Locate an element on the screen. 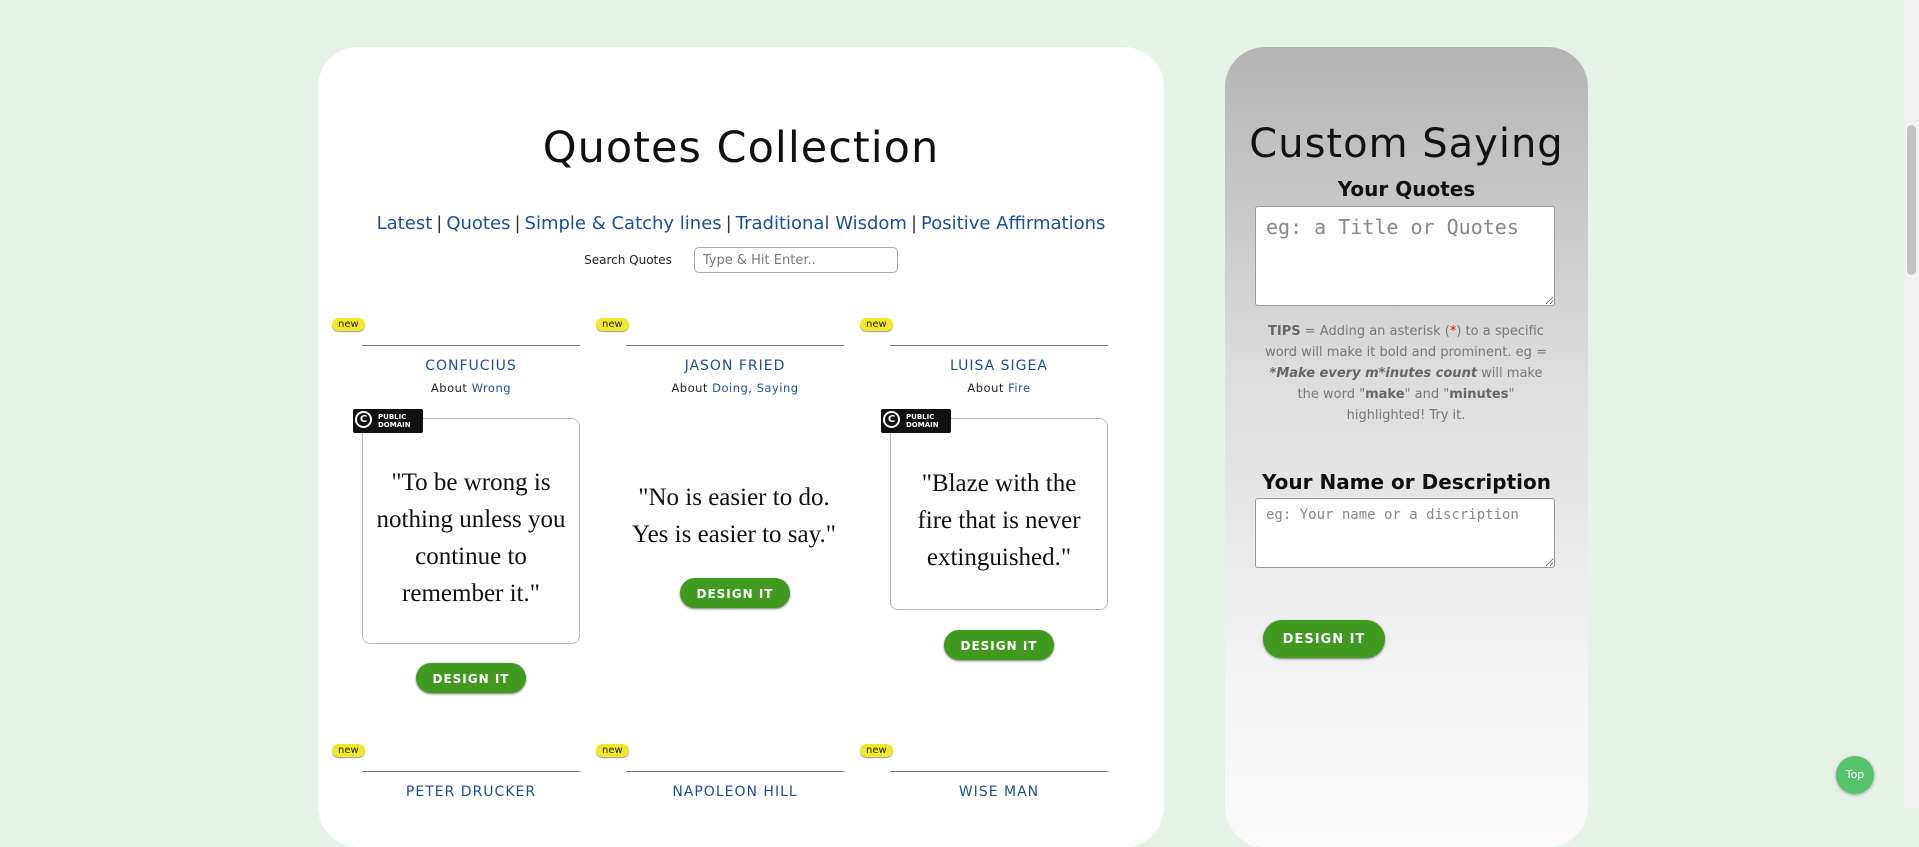  author-link: PETER DRUCKER is located at coordinates (471, 792).